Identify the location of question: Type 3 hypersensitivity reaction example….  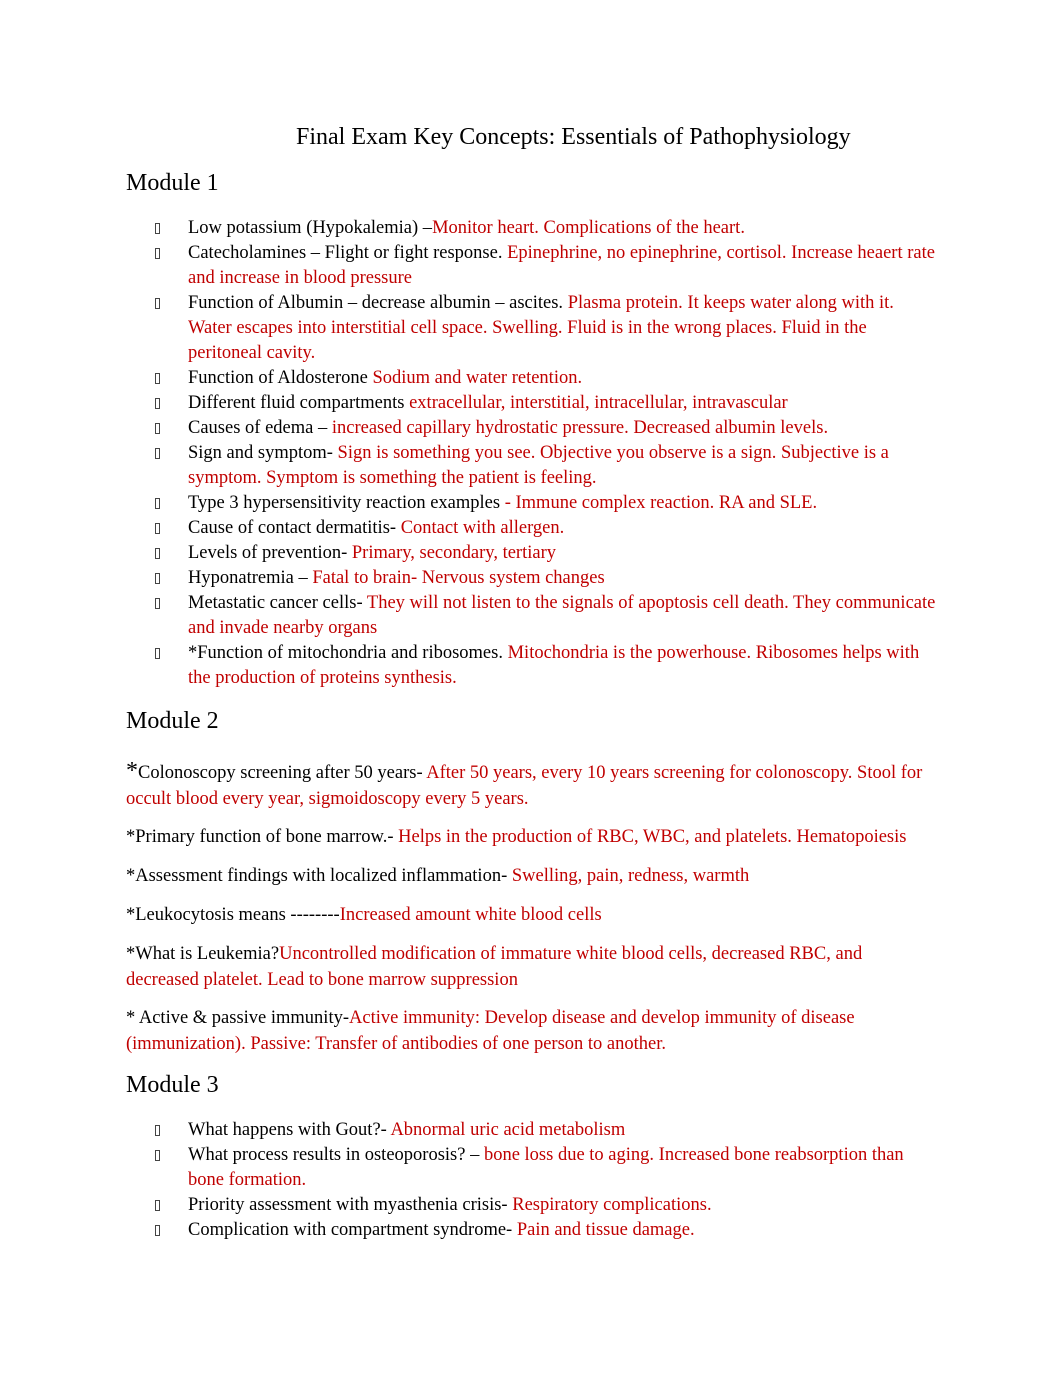
(346, 503).